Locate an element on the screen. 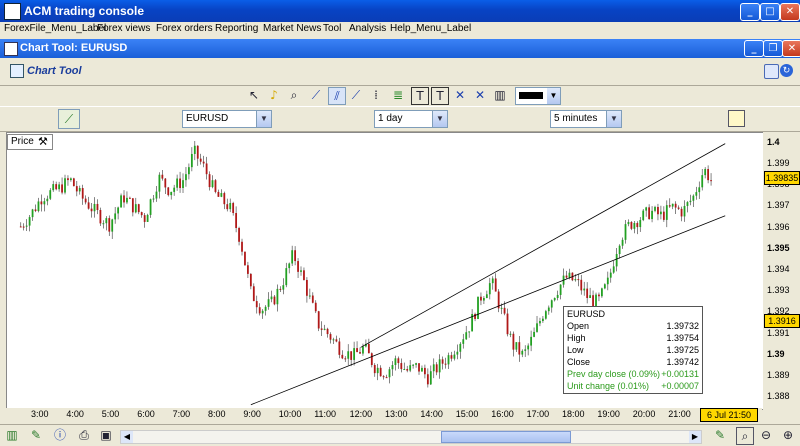 This screenshot has height=446, width=800. text-icon: T is located at coordinates (420, 96).